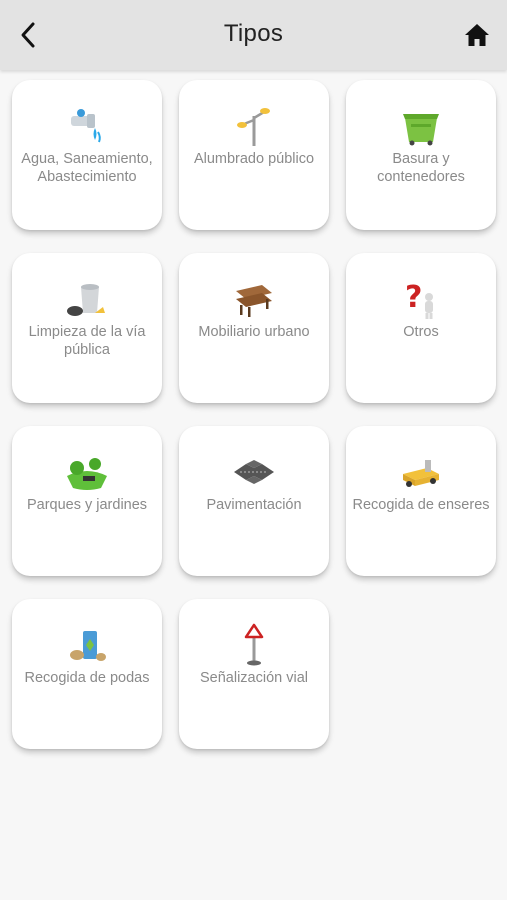  Describe the element at coordinates (421, 130) in the screenshot. I see `dumpster-icon` at that location.